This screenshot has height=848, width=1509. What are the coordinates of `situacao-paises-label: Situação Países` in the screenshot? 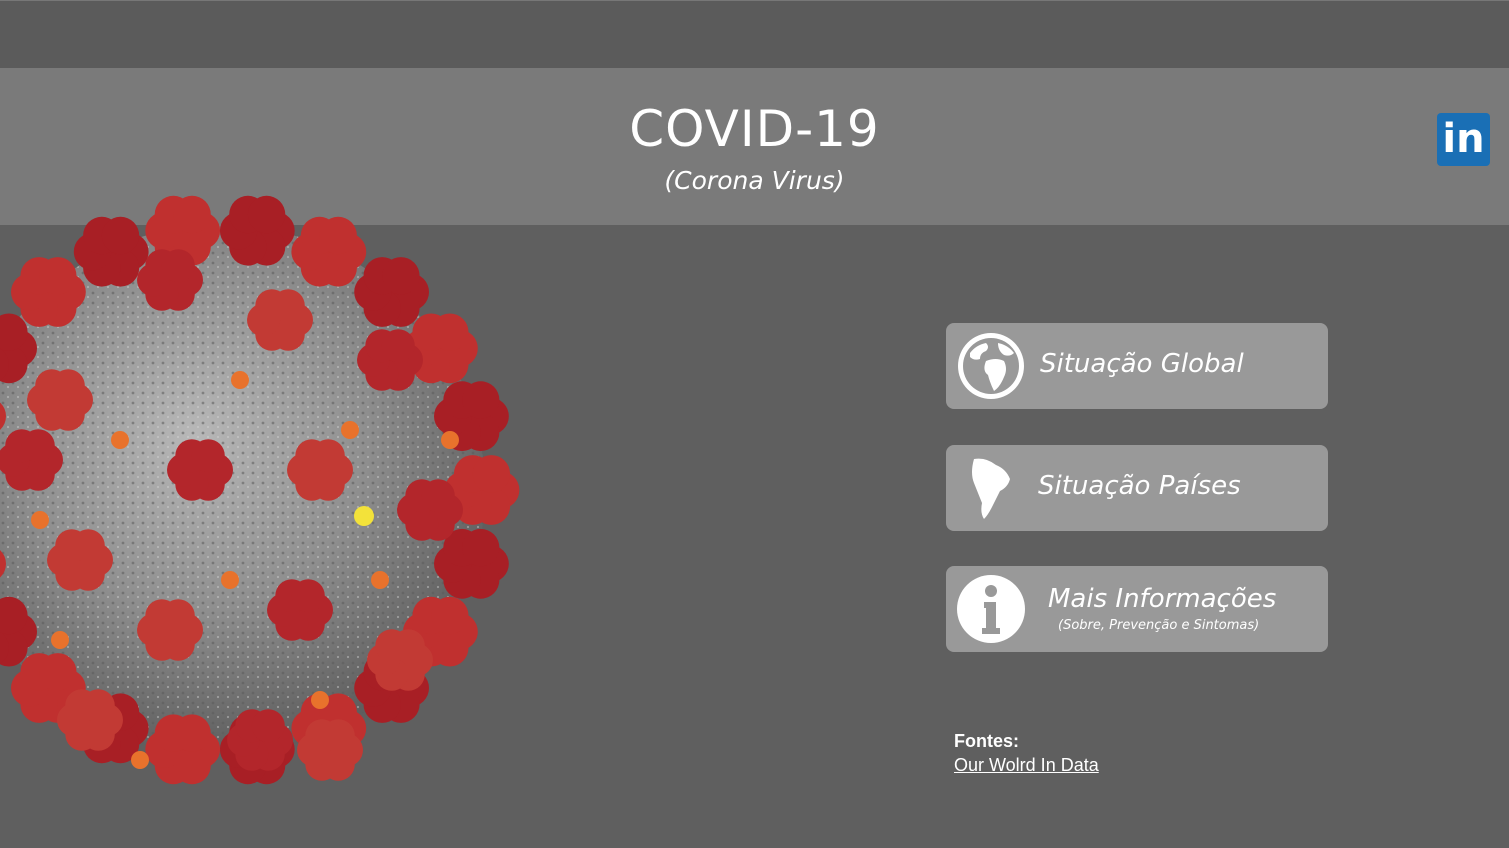 It's located at (1139, 486).